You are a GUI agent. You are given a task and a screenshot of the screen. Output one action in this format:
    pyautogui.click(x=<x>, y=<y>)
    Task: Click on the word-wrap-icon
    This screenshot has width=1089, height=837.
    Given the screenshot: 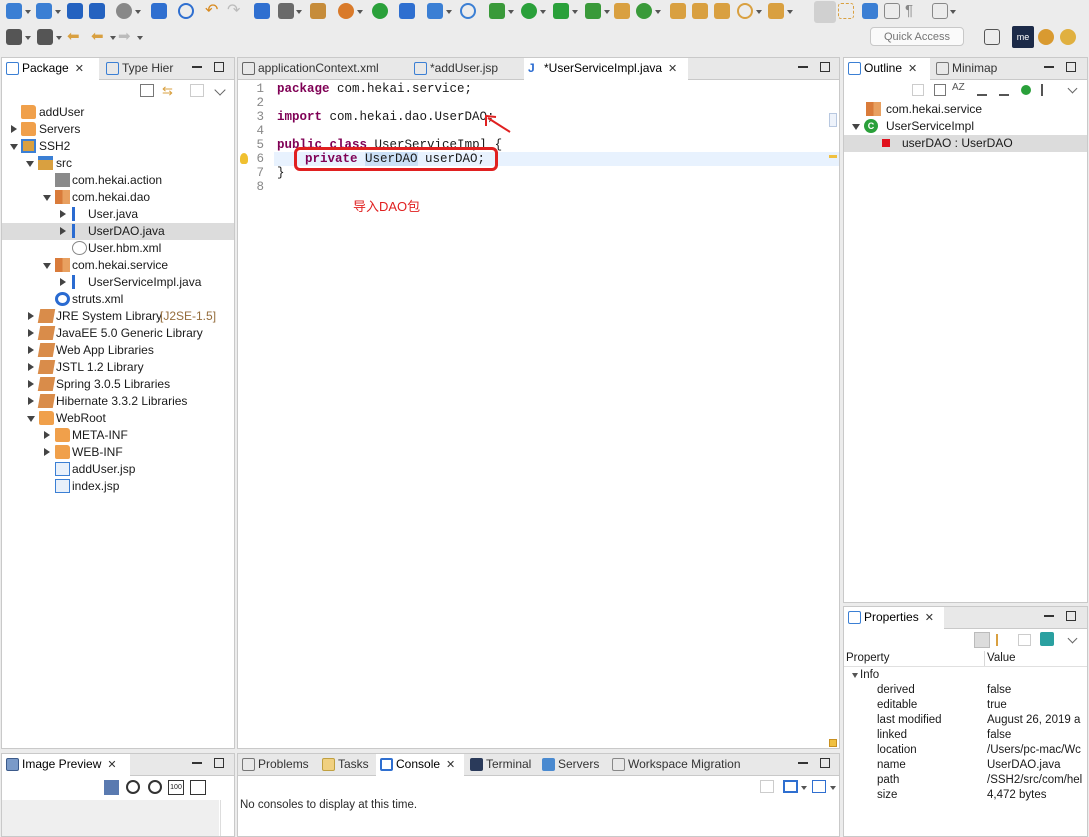 What is the action you would take?
    pyautogui.click(x=870, y=11)
    